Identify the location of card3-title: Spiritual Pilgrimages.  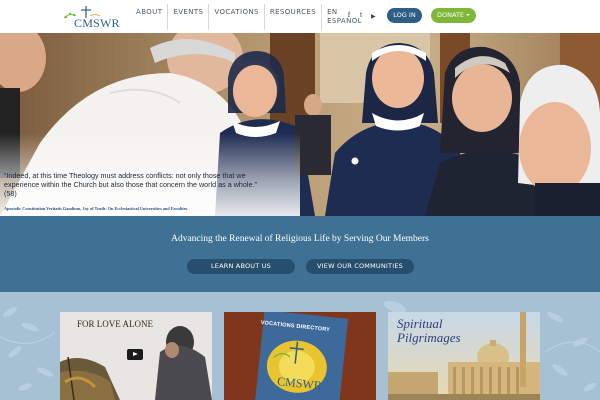
(429, 331).